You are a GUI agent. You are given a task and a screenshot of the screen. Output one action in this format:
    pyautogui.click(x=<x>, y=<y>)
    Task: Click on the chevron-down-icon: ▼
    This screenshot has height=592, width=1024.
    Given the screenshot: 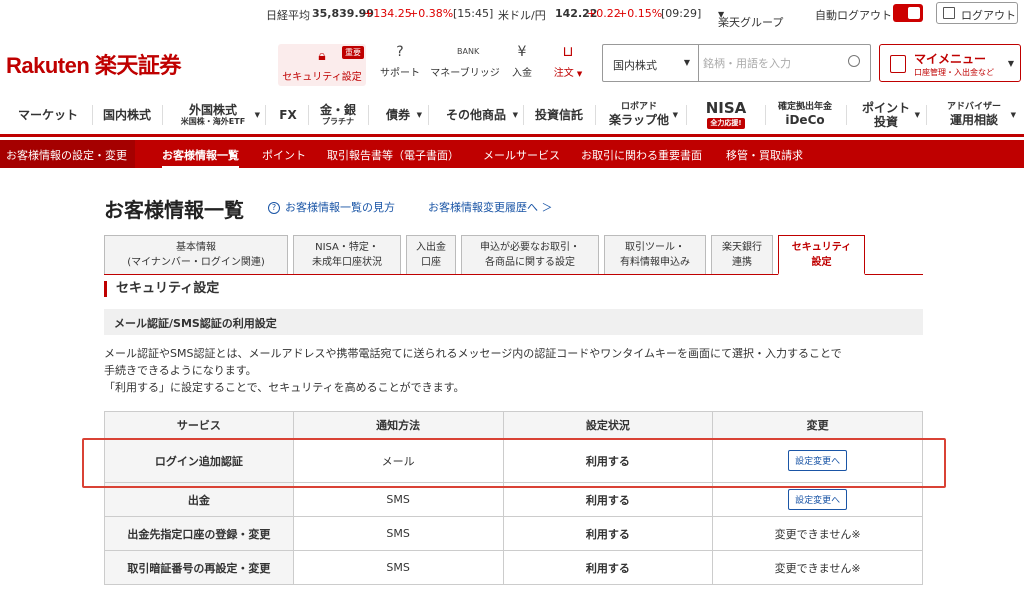 What is the action you would take?
    pyautogui.click(x=917, y=115)
    